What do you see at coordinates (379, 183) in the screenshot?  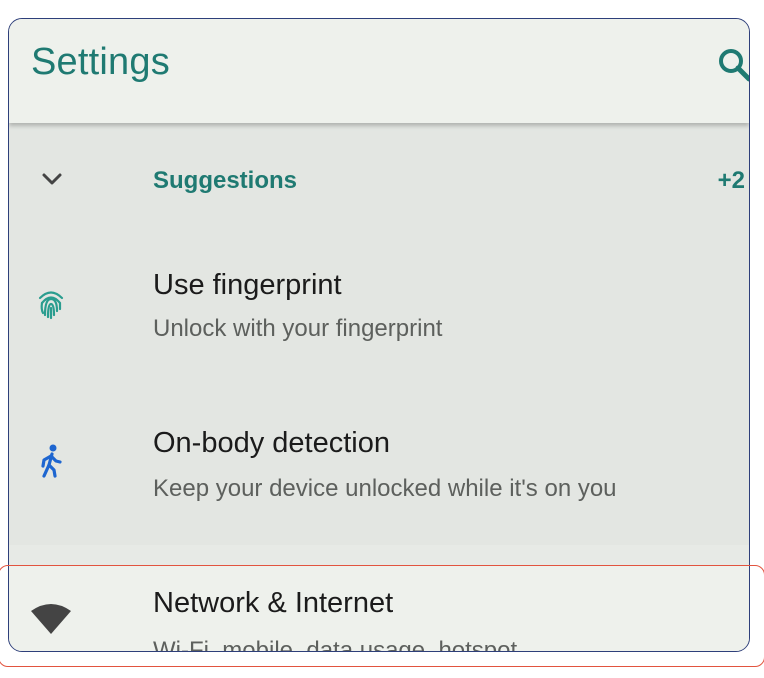 I see `suggestions-header: Suggestions +2` at bounding box center [379, 183].